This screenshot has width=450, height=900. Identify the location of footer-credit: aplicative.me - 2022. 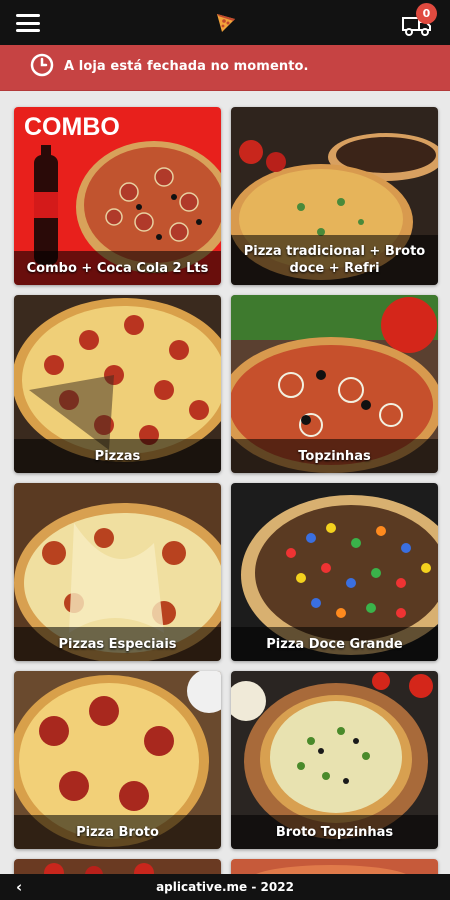
(225, 887).